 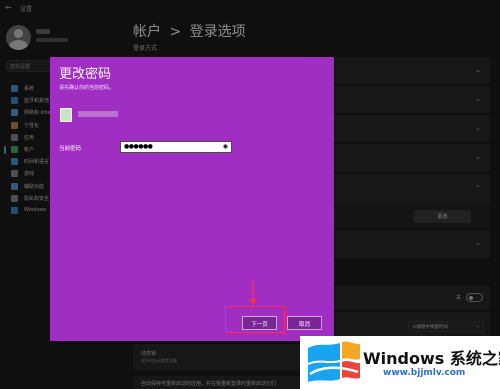 What do you see at coordinates (424, 373) in the screenshot?
I see `watermark-url: www.bjjmlv.com` at bounding box center [424, 373].